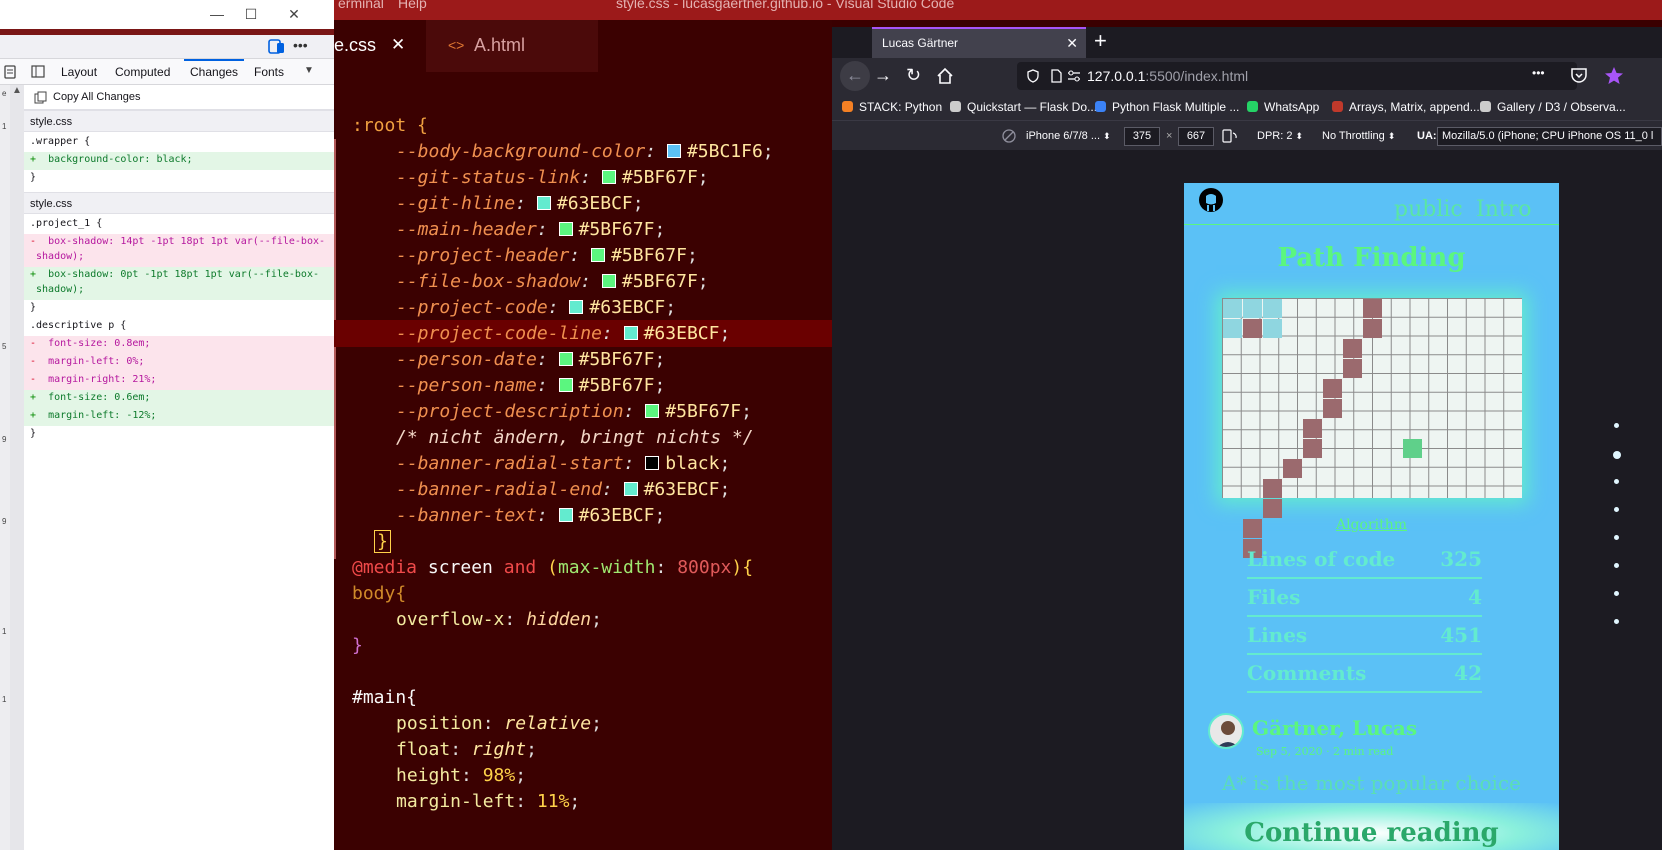  What do you see at coordinates (269, 72) in the screenshot?
I see `tab-fonts: Fonts` at bounding box center [269, 72].